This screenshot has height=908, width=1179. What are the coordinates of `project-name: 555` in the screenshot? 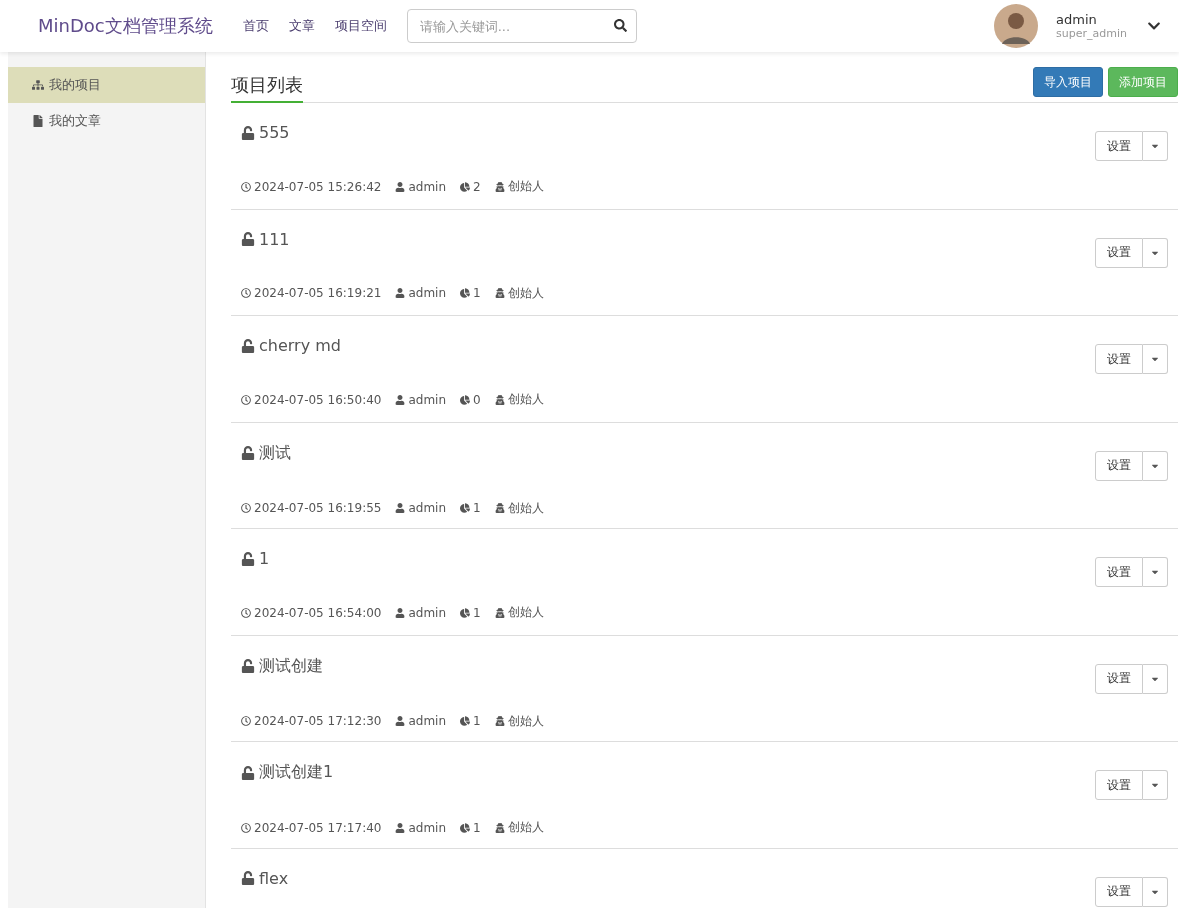 It's located at (274, 132).